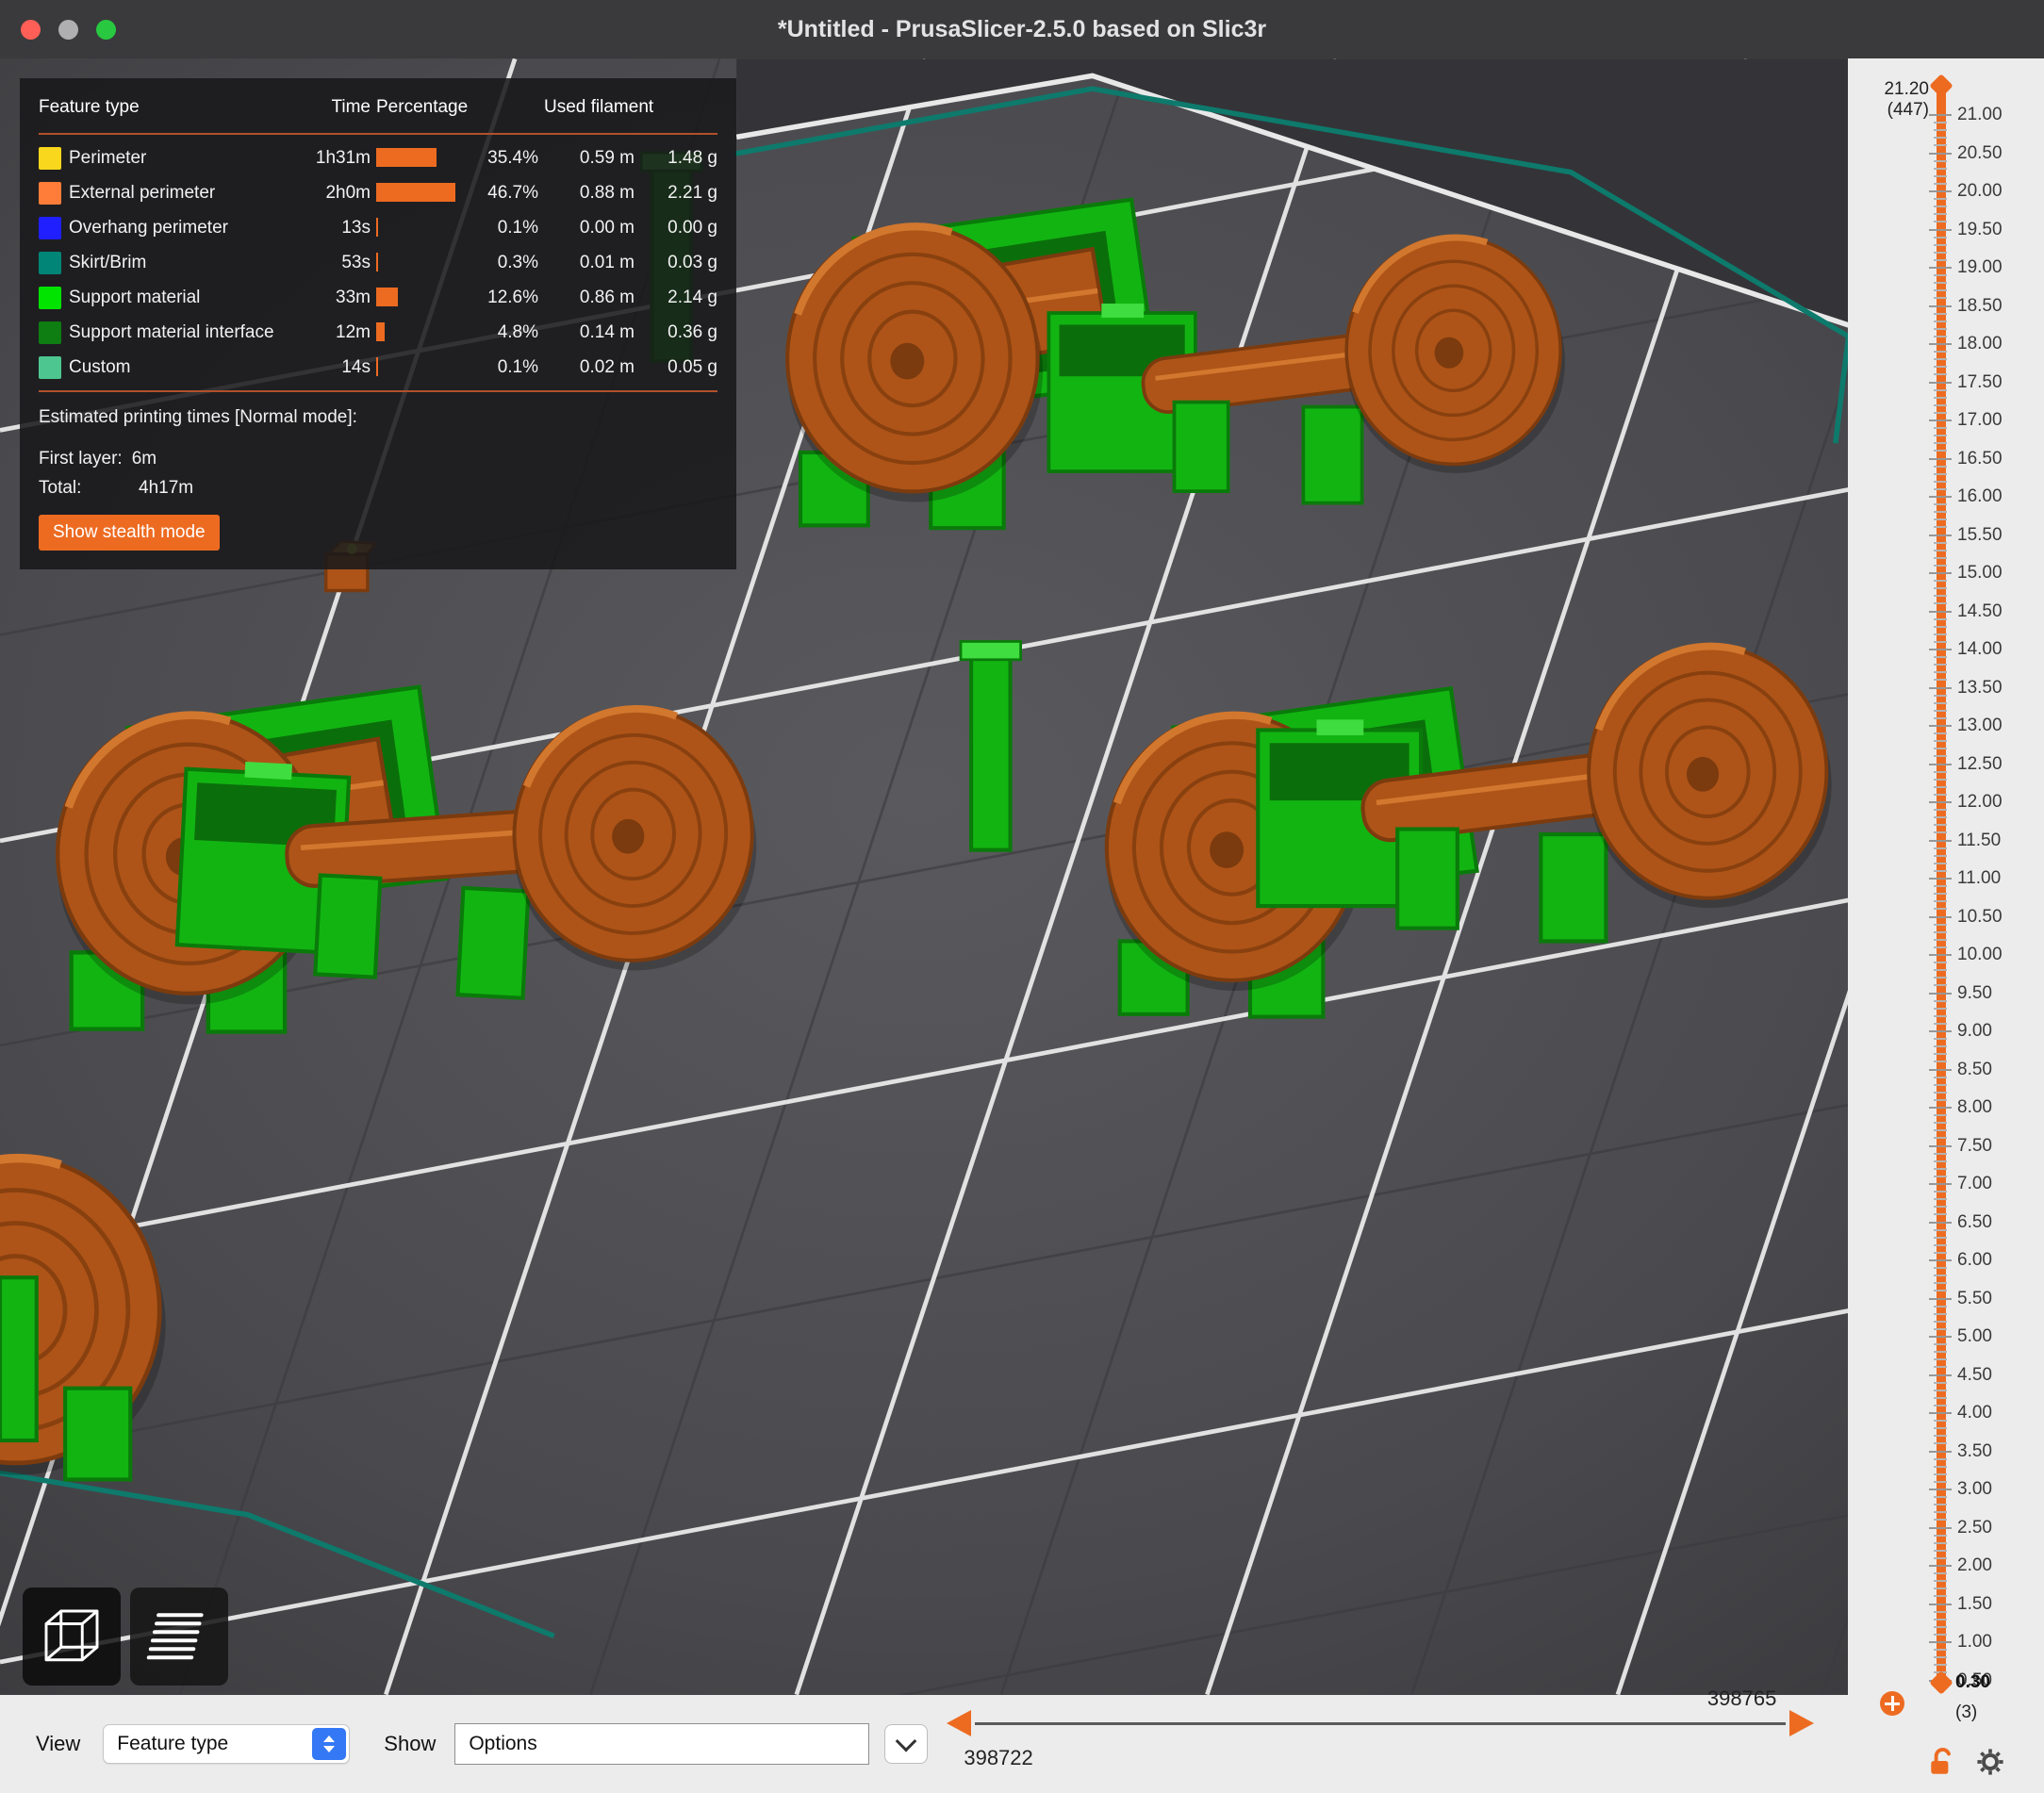 The width and height of the screenshot is (2044, 1793). I want to click on add-color-change-icon, so click(1892, 1704).